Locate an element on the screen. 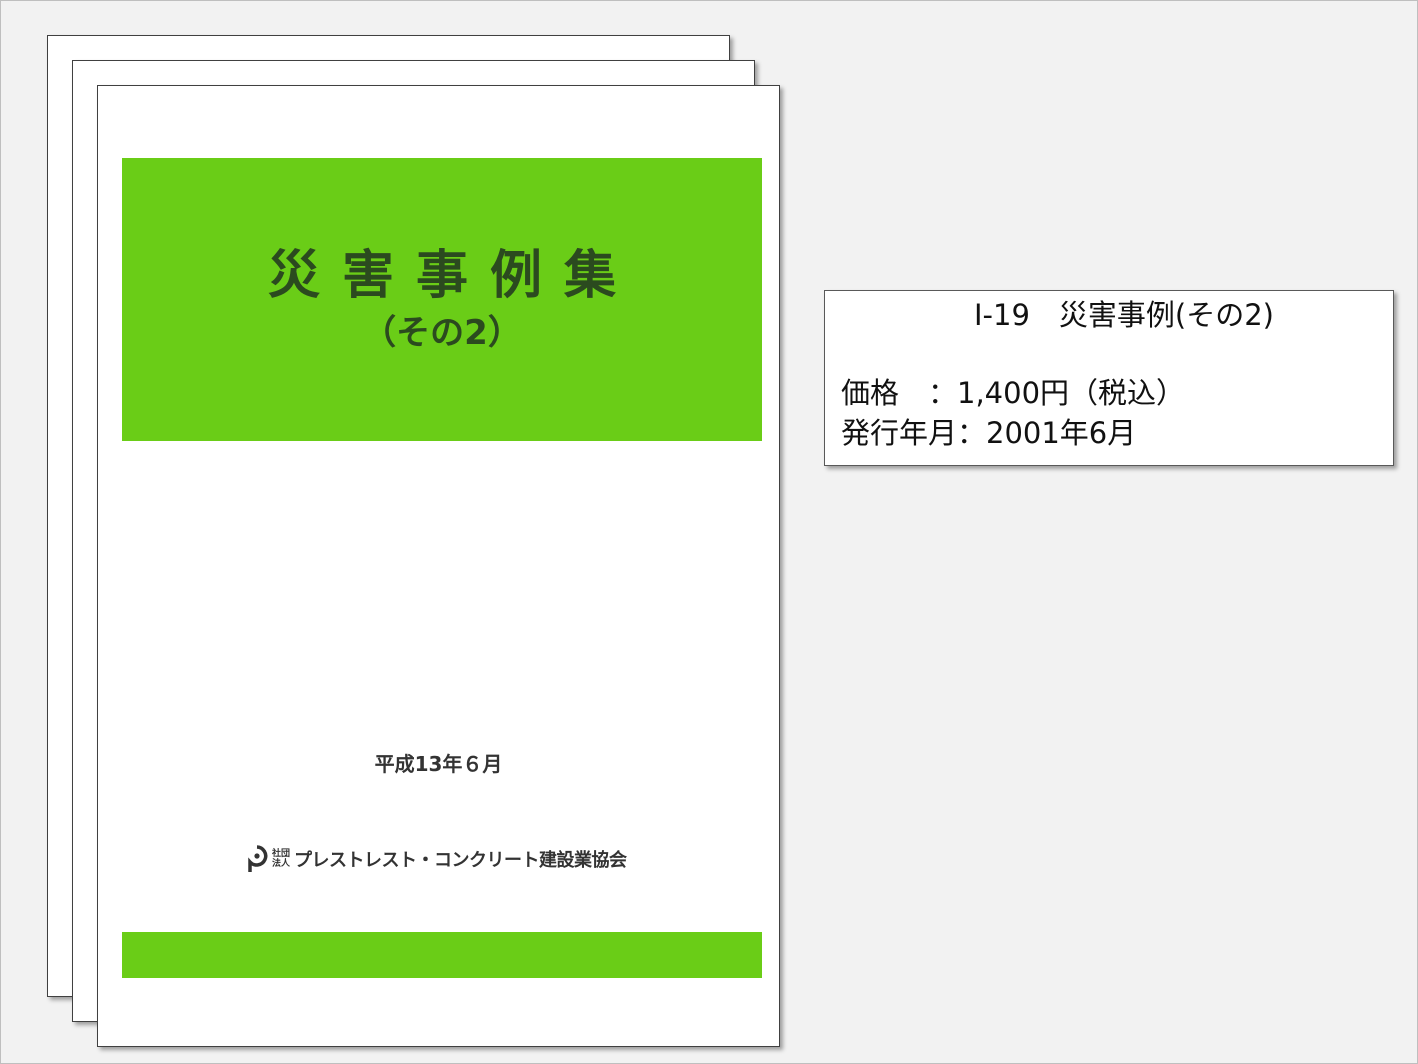 Image resolution: width=1418 pixels, height=1064 pixels. cover-date: 平成13年６月 is located at coordinates (438, 764).